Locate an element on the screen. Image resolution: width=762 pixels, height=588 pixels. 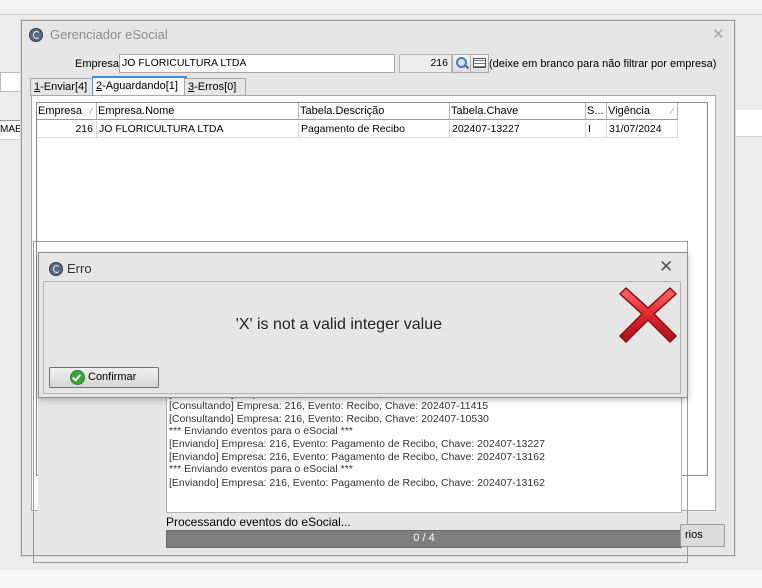
check-icon is located at coordinates (77, 377).